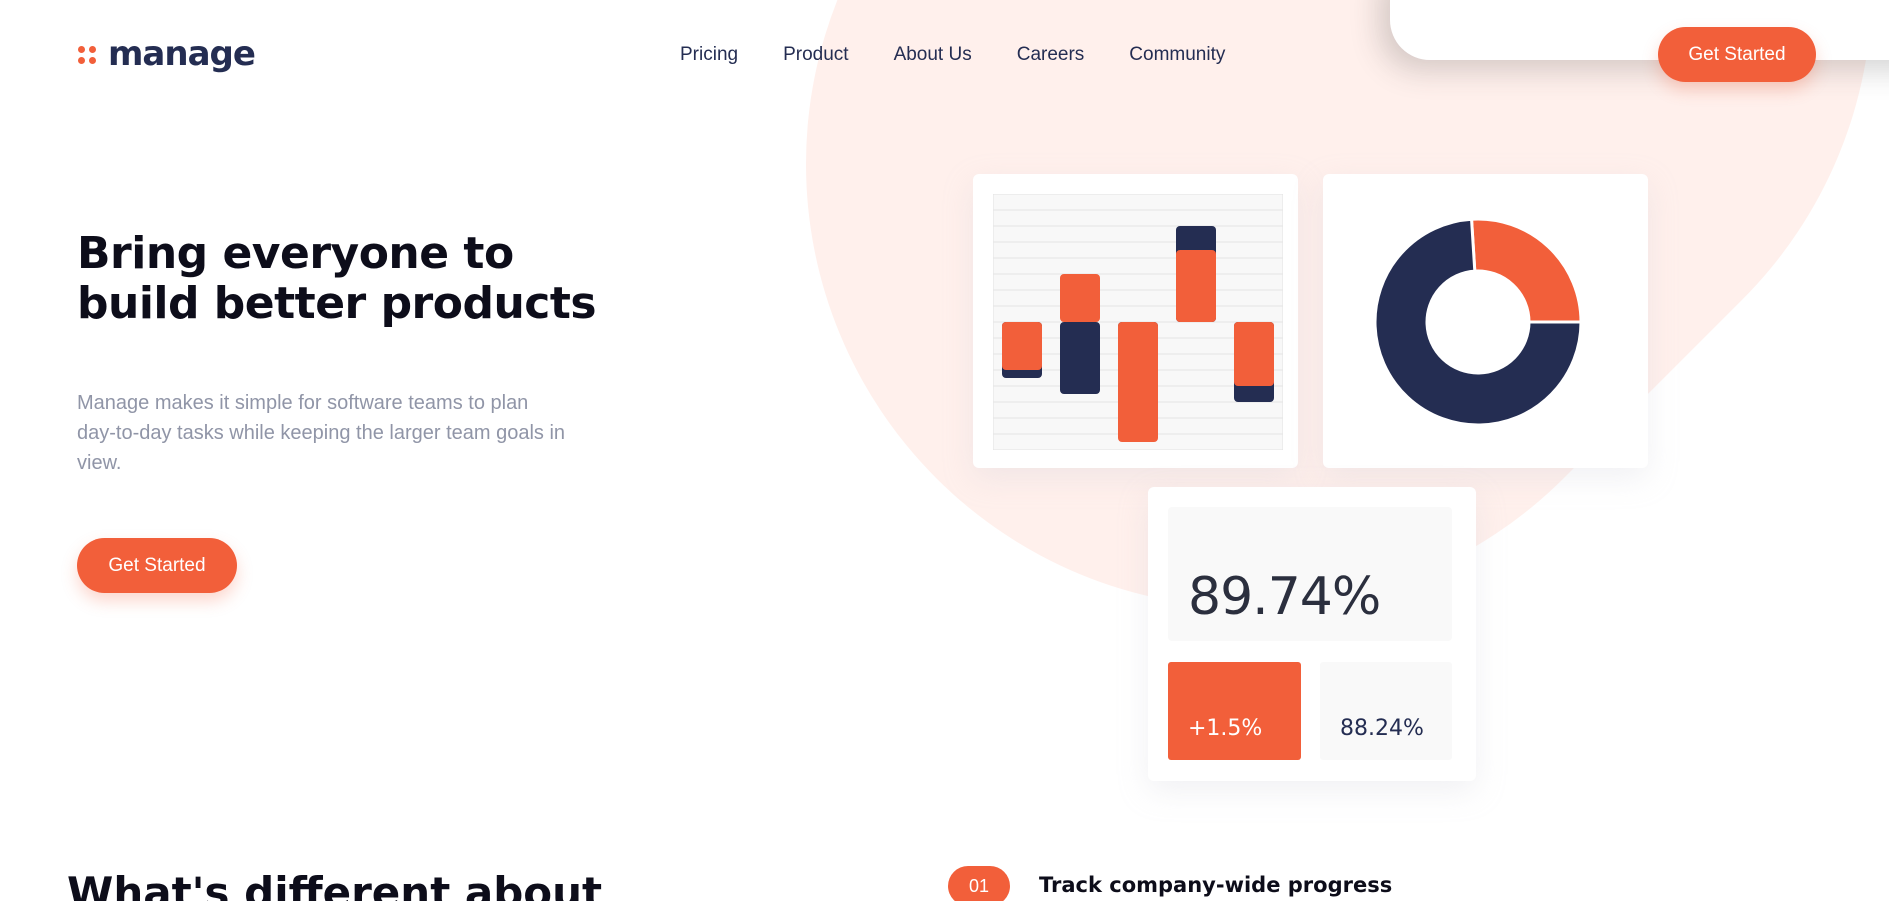 This screenshot has height=901, width=1889. Describe the element at coordinates (157, 565) in the screenshot. I see `hero-get-started-button: Get Started` at that location.